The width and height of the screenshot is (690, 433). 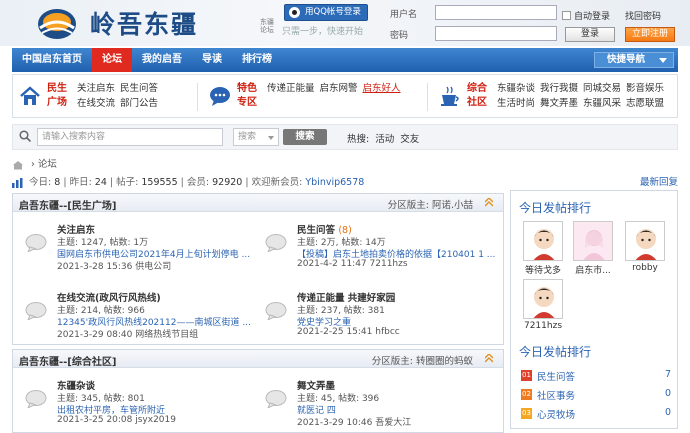 I want to click on slogan: 只需一步，快速开始, so click(x=323, y=32).